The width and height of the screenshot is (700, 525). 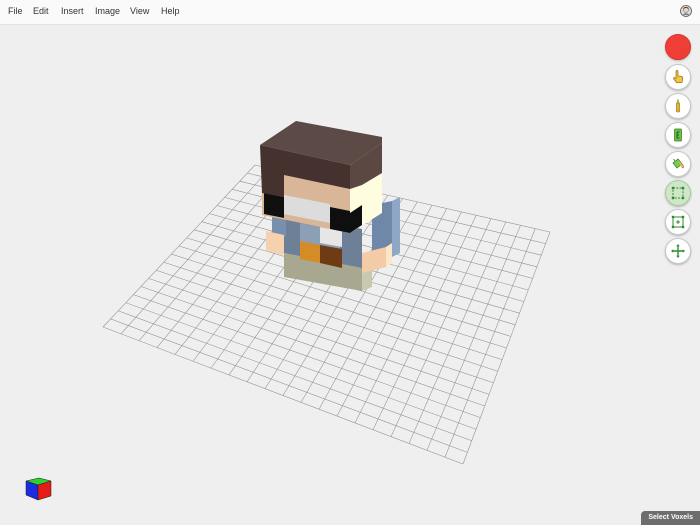 I want to click on menu-file: File, so click(x=15, y=11).